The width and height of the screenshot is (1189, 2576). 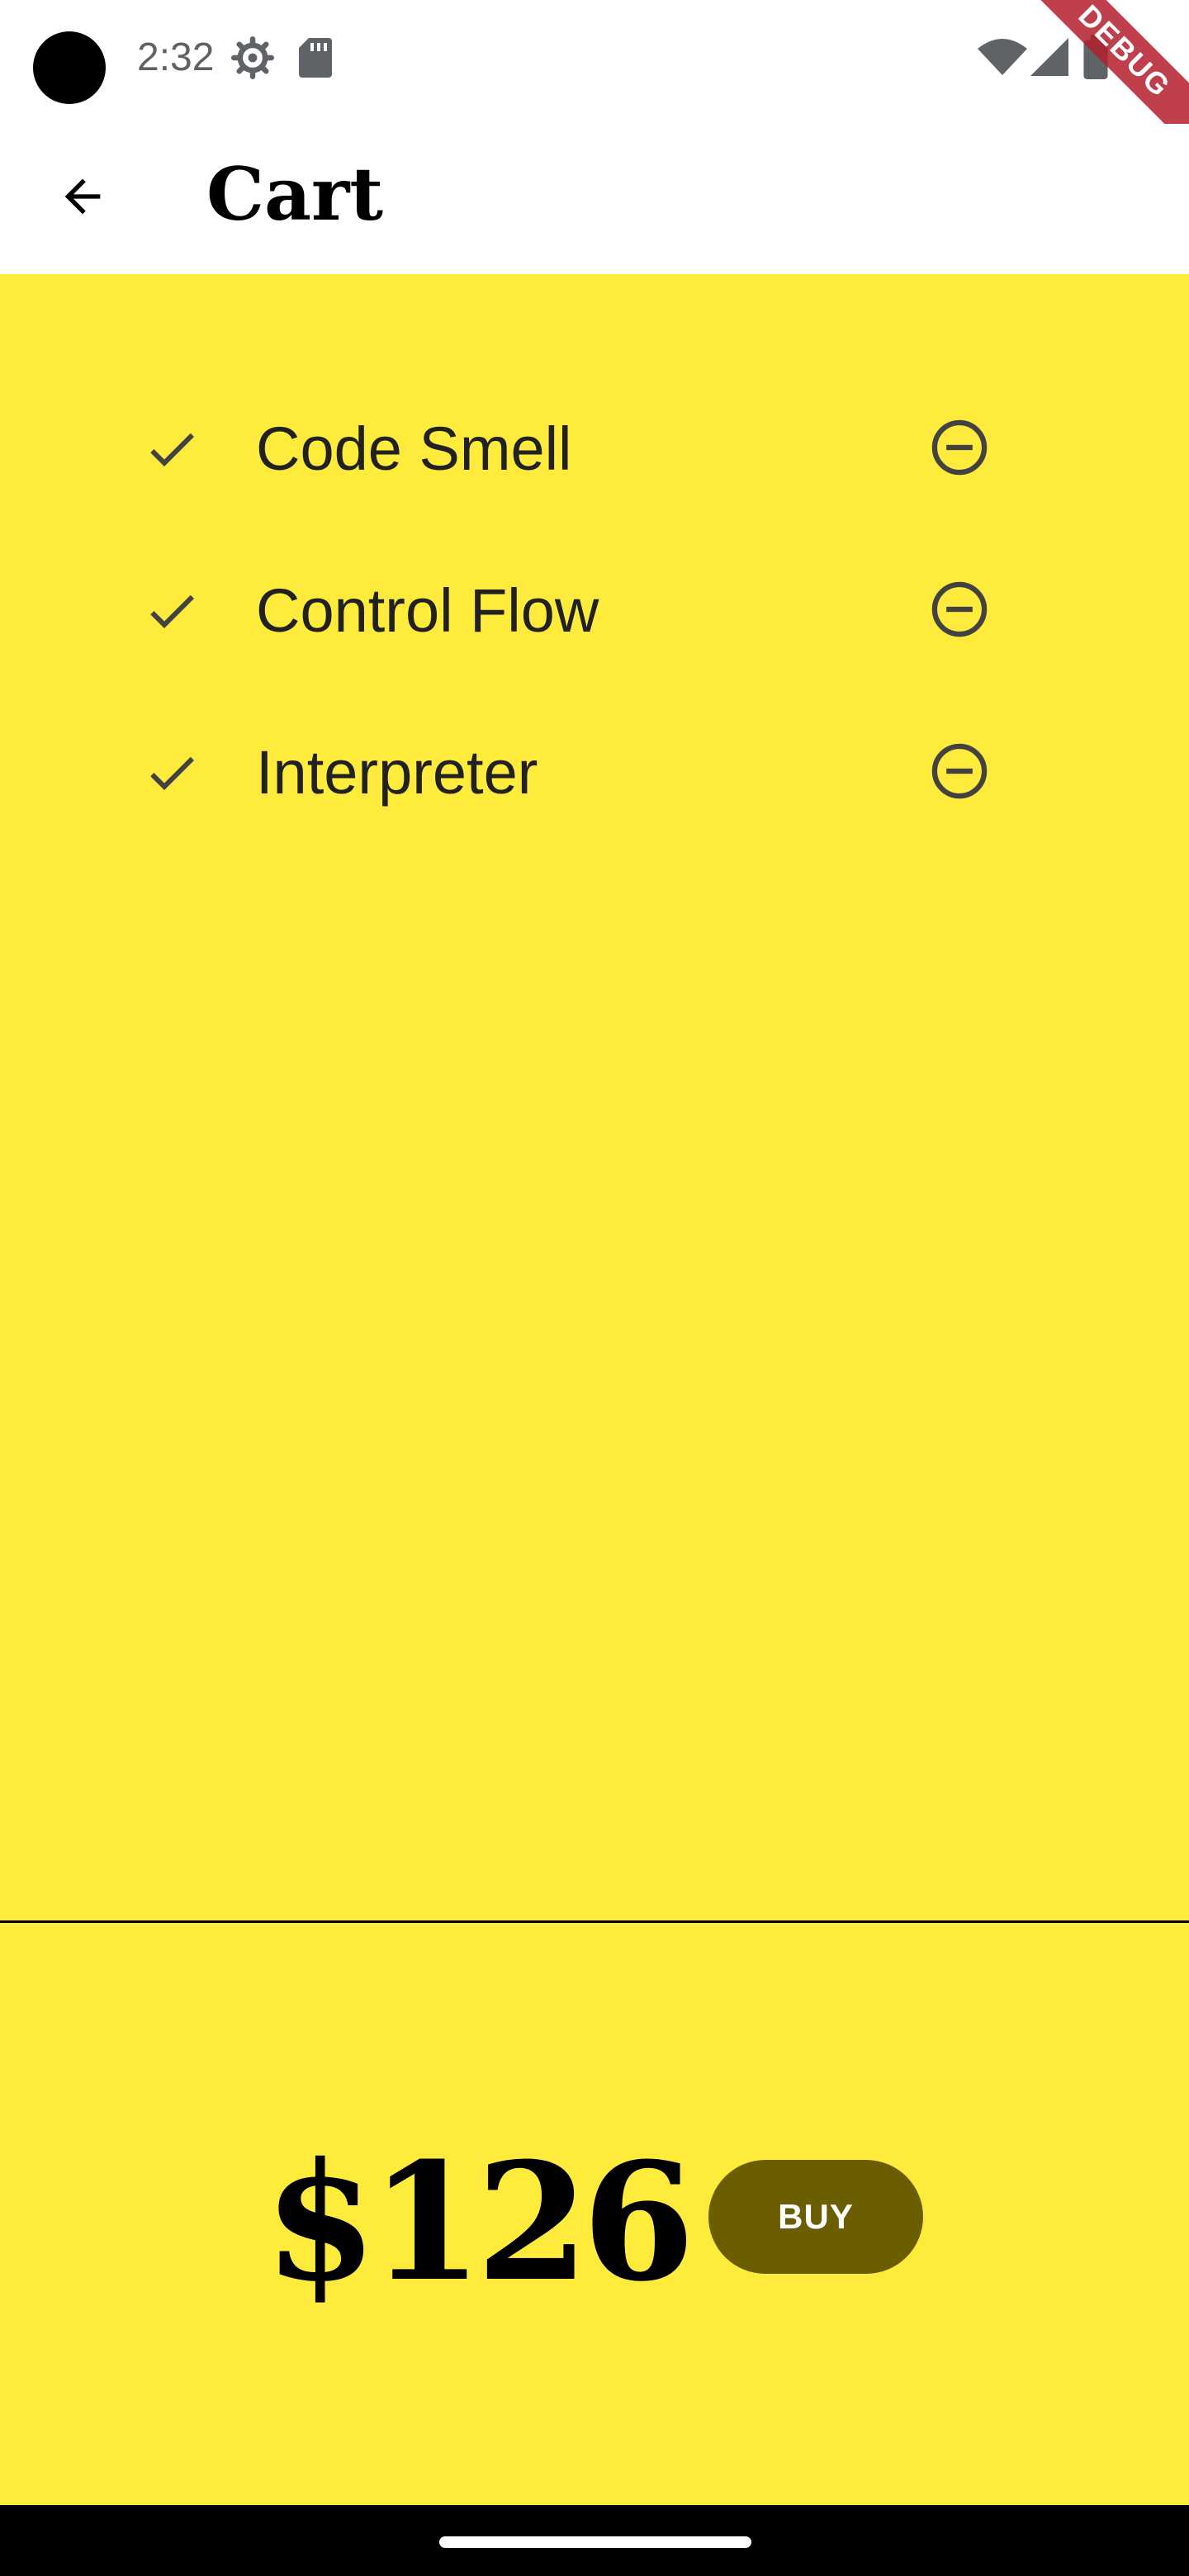 I want to click on divider, so click(x=594, y=1921).